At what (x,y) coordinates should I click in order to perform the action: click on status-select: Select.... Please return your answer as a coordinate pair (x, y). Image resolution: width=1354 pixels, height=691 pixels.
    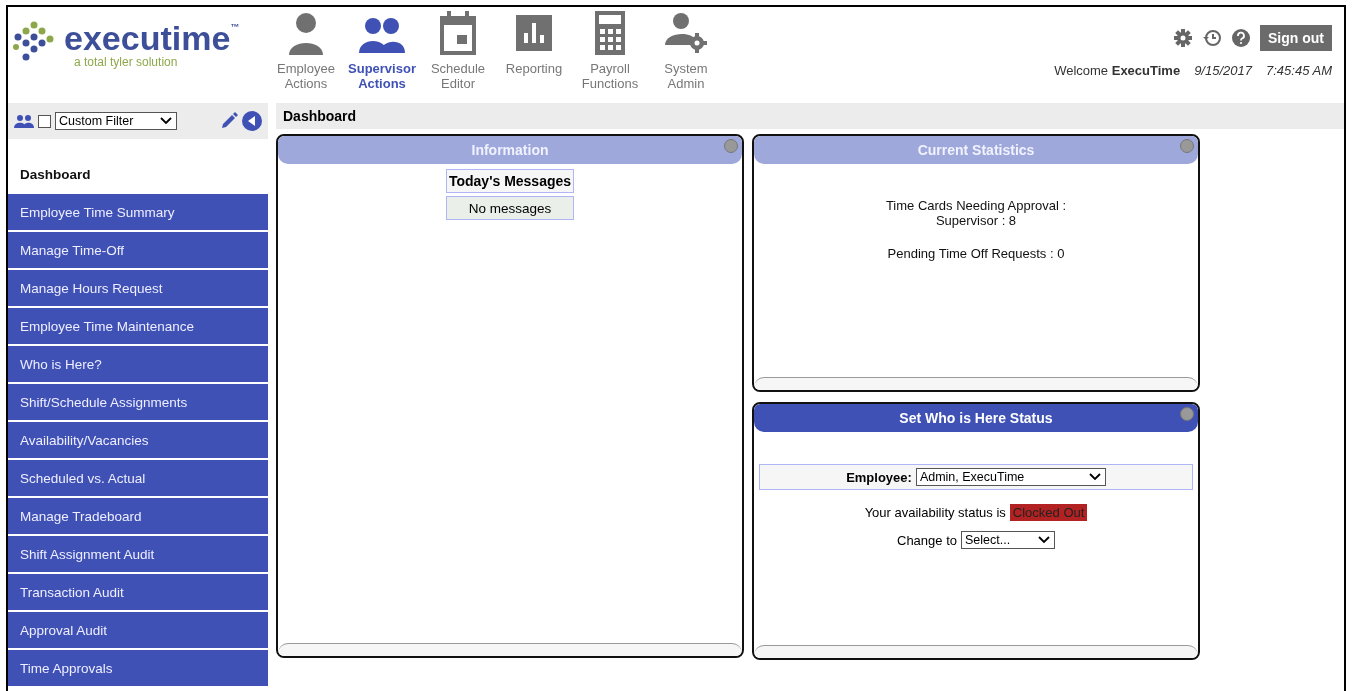
    Looking at the image, I should click on (1008, 540).